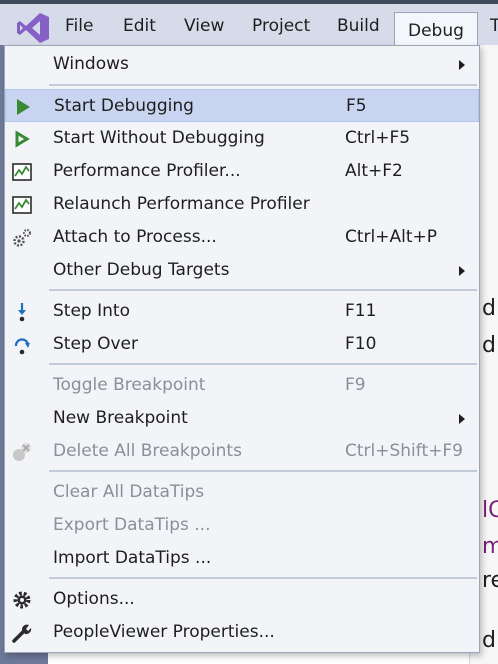 The width and height of the screenshot is (498, 664). Describe the element at coordinates (494, 26) in the screenshot. I see `menu-tools: T` at that location.